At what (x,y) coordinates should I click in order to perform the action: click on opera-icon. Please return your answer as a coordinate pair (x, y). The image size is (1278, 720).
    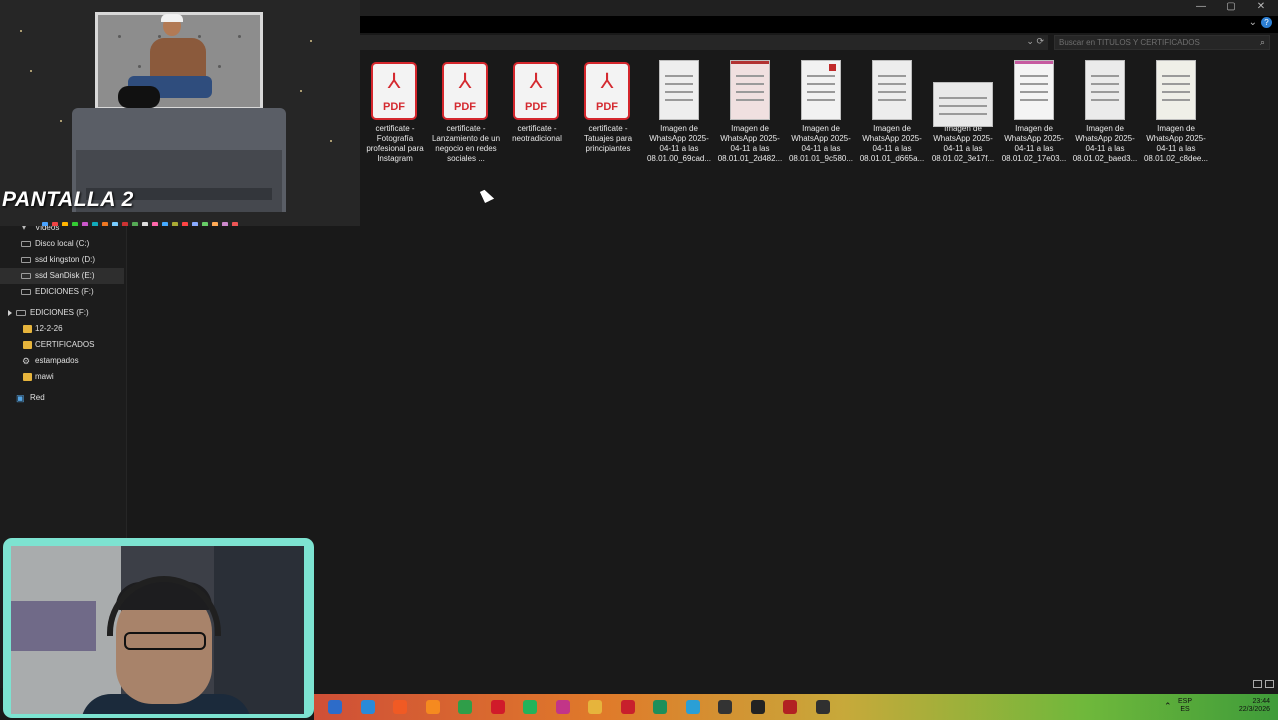
    Looking at the image, I should click on (497, 707).